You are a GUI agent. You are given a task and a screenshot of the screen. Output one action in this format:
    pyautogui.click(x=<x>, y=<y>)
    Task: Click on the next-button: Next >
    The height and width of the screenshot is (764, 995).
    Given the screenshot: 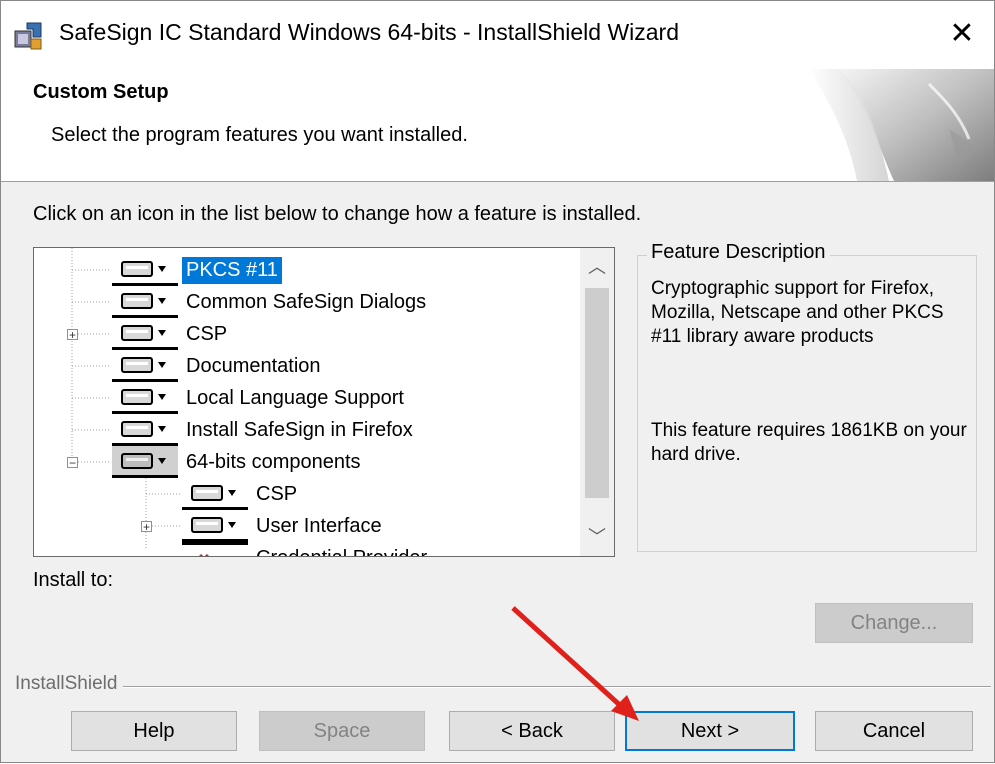 What is the action you would take?
    pyautogui.click(x=710, y=731)
    